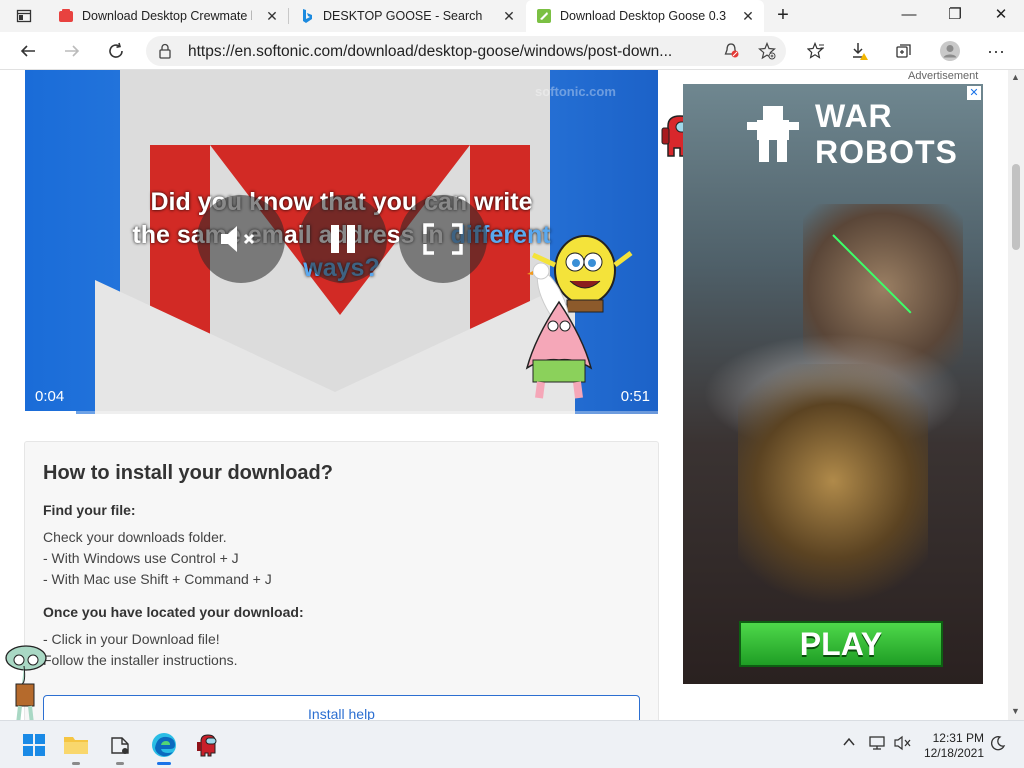  I want to click on find-file-label: Find your file:, so click(89, 510).